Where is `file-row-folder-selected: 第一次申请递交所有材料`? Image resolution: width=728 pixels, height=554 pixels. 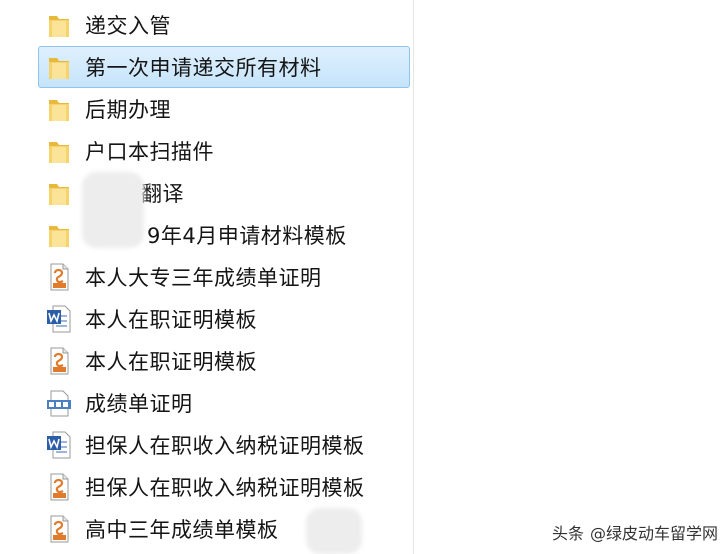
file-row-folder-selected: 第一次申请递交所有材料 is located at coordinates (224, 67).